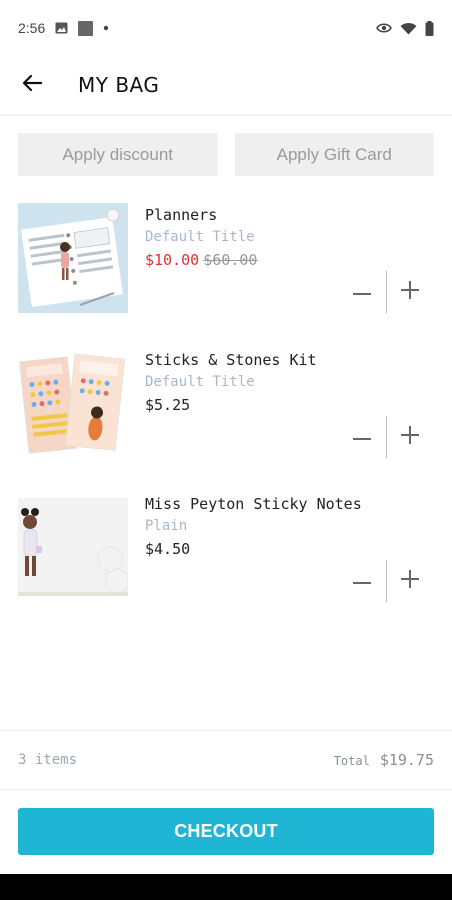 The width and height of the screenshot is (452, 900). Describe the element at coordinates (73, 258) in the screenshot. I see `planner-product-image` at that location.